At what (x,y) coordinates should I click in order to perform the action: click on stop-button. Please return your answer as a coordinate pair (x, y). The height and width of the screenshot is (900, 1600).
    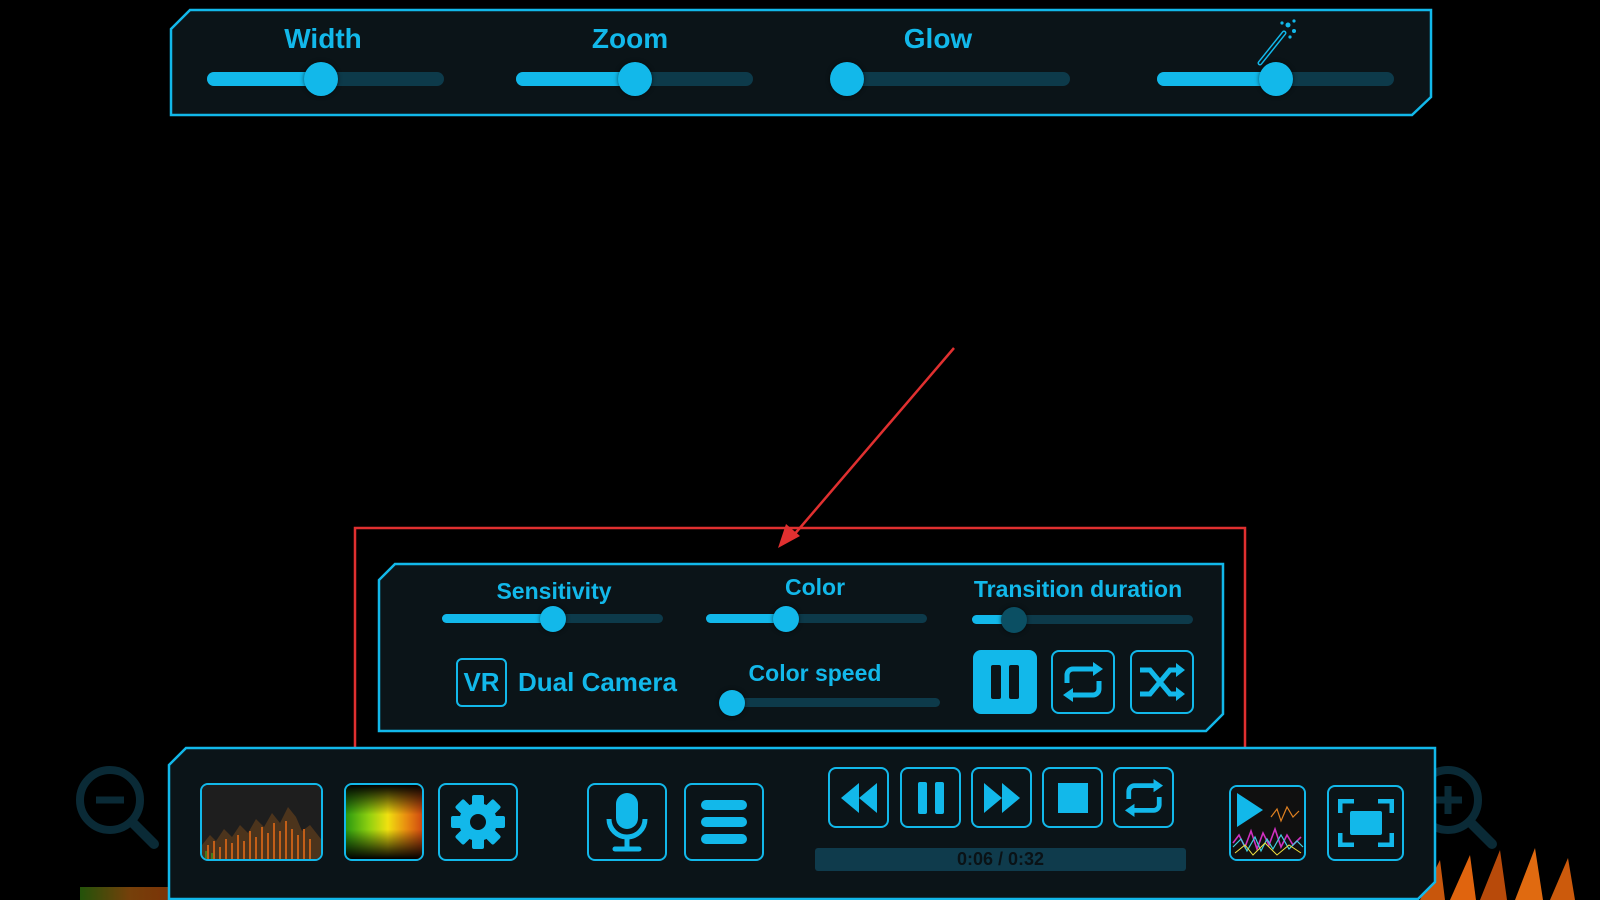
    Looking at the image, I should click on (1072, 797).